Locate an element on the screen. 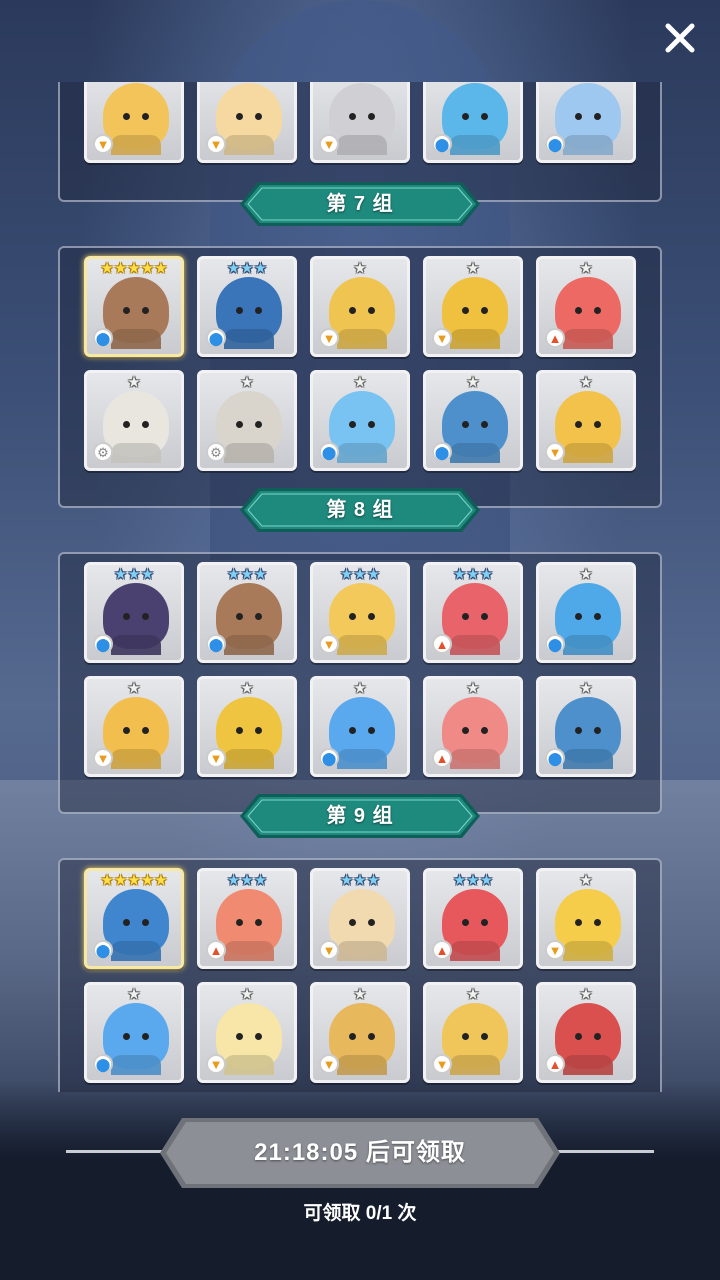 Image resolution: width=720 pixels, height=1280 pixels. fire-element-icon: ▲ is located at coordinates (442, 644).